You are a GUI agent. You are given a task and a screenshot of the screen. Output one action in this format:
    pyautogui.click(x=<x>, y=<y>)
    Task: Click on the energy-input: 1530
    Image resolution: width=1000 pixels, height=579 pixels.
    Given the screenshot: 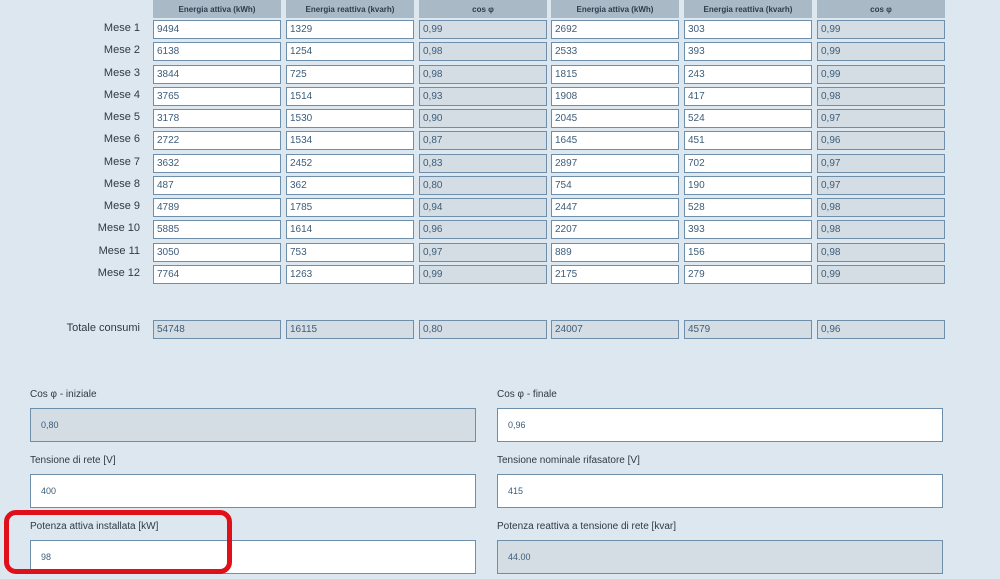 What is the action you would take?
    pyautogui.click(x=350, y=118)
    